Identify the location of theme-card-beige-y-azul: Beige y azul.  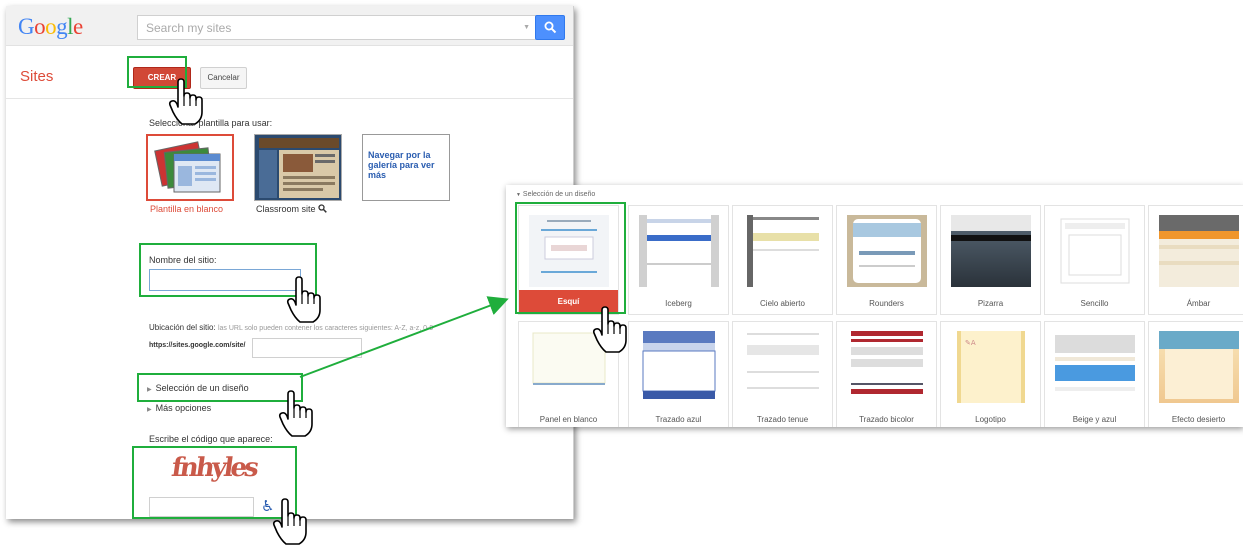
(1094, 374).